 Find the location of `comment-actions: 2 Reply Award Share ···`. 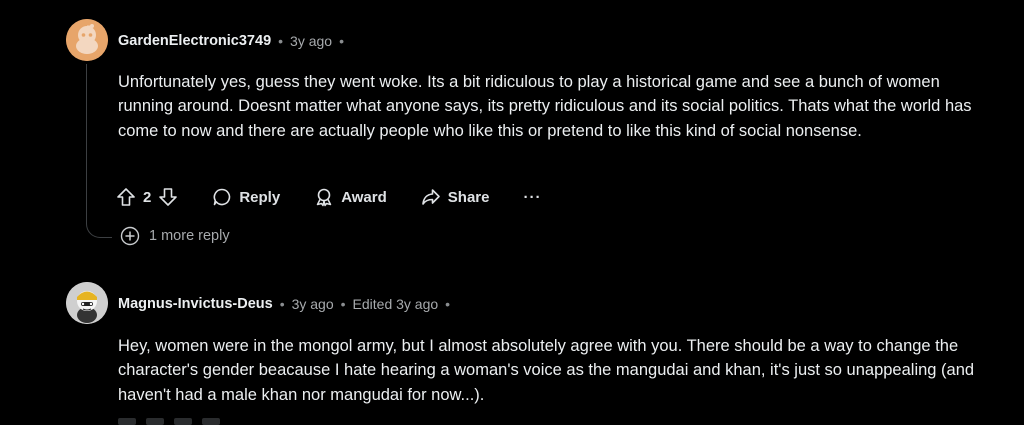

comment-actions: 2 Reply Award Share ··· is located at coordinates (345, 197).